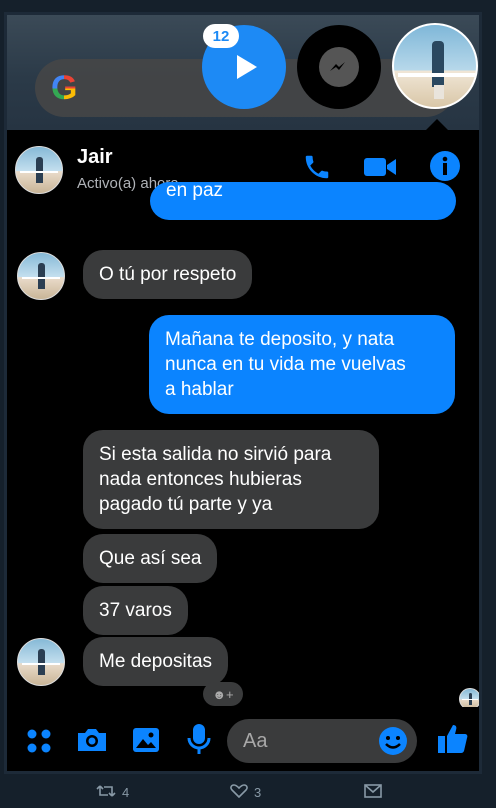  I want to click on message-line: nada entonces hubieras, so click(200, 479).